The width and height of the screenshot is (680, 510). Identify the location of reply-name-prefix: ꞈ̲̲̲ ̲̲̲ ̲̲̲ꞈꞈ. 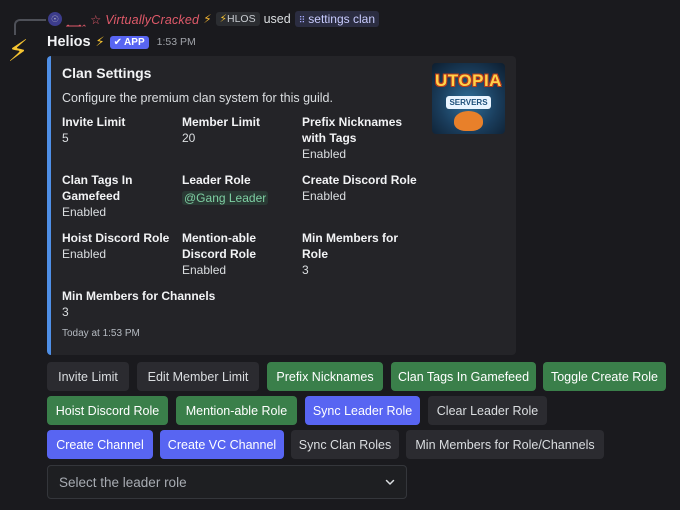
(76, 19).